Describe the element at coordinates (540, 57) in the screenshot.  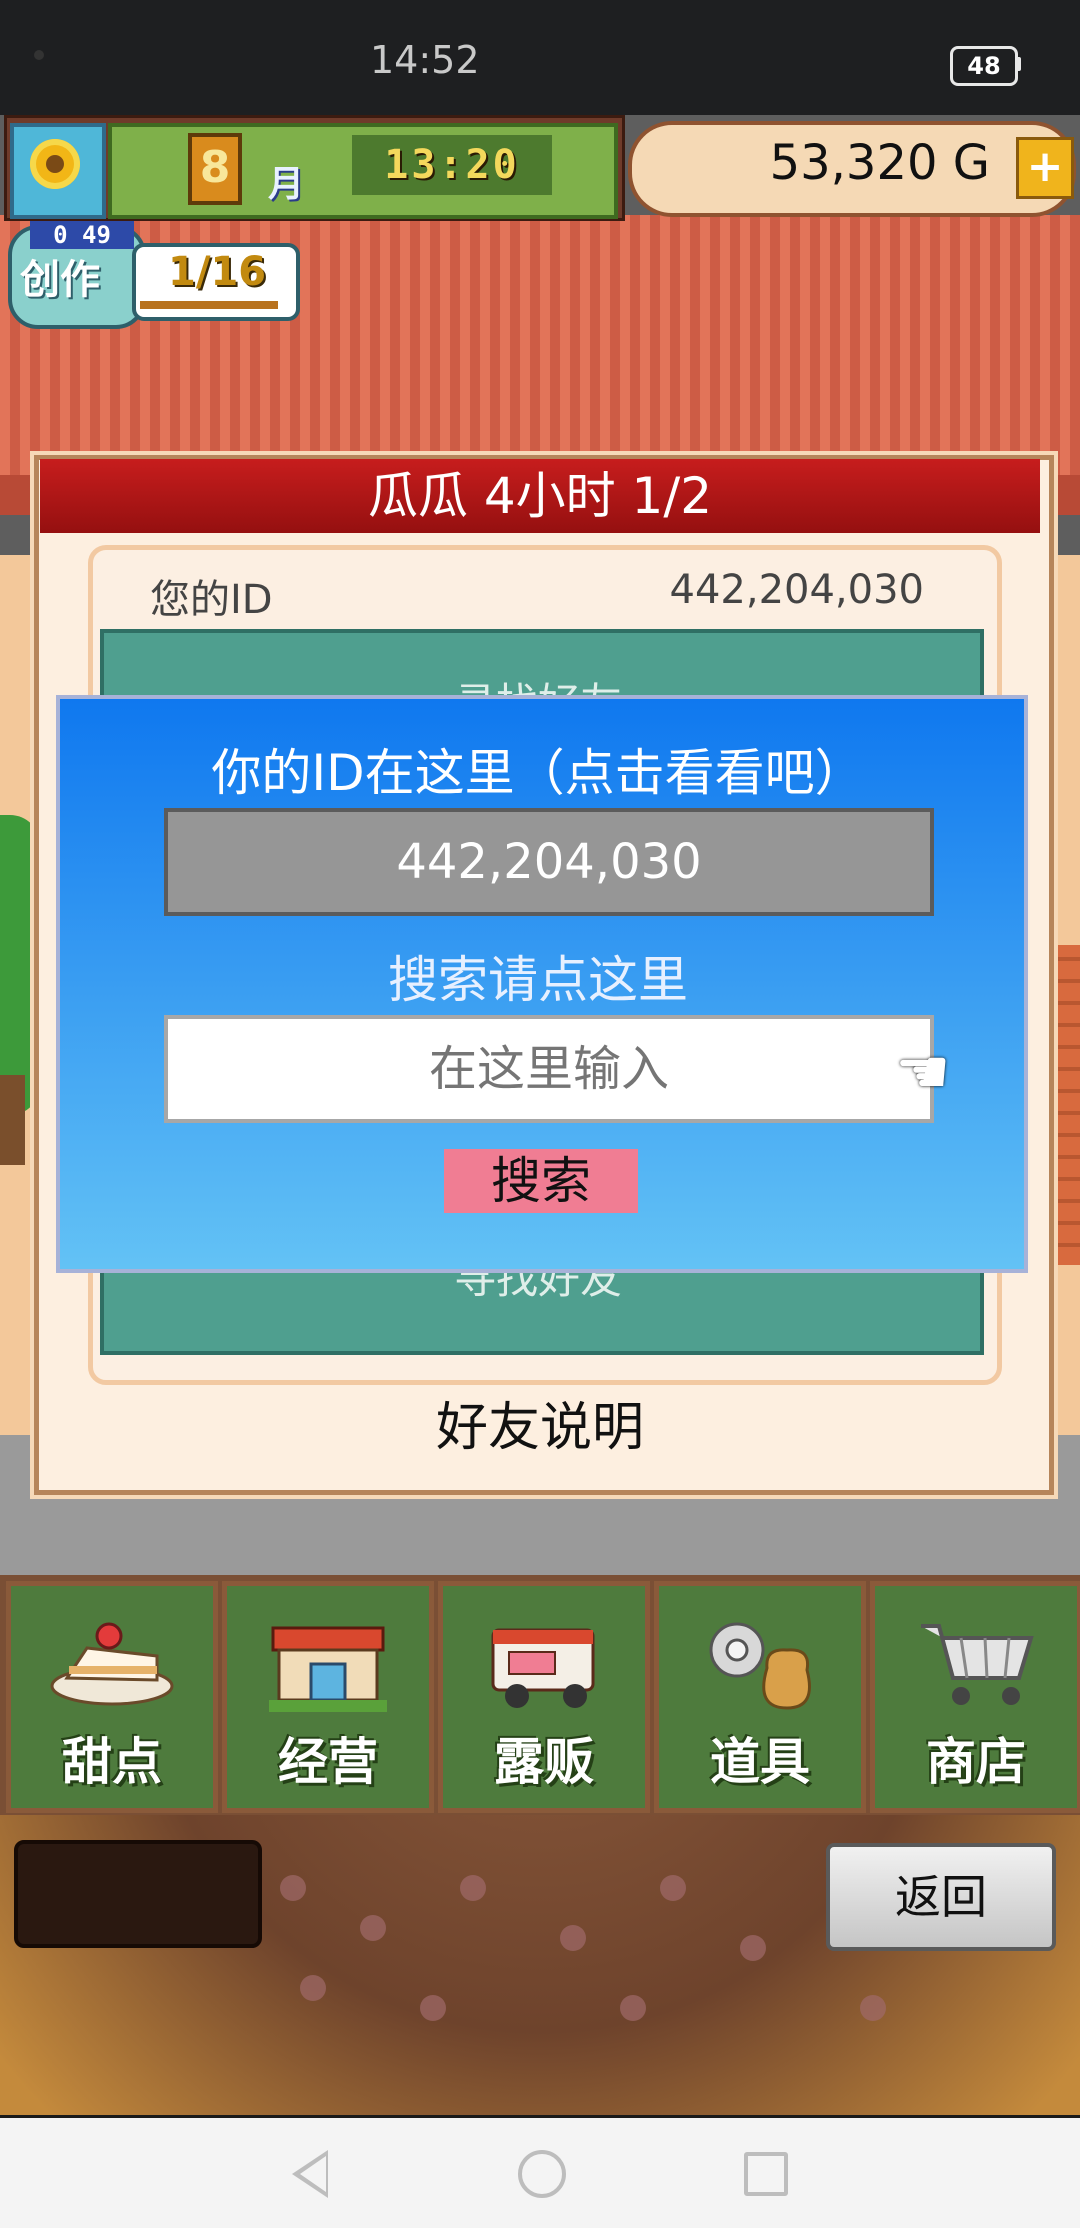
I see `status-bar` at that location.